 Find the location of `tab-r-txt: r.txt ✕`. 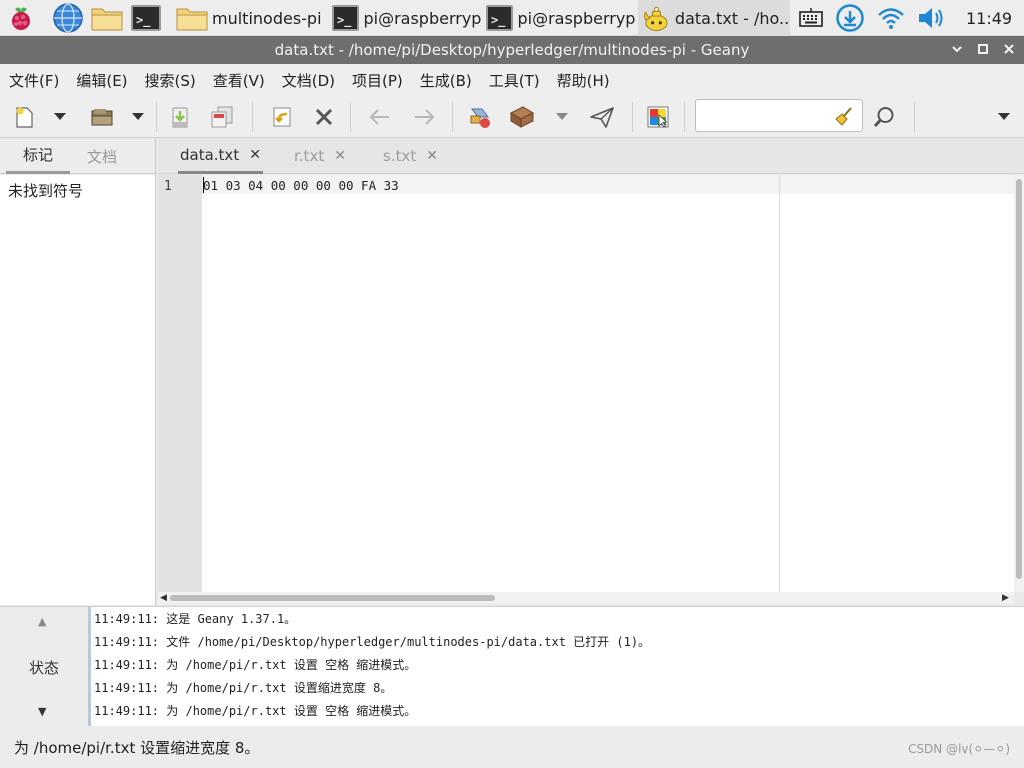

tab-r-txt: r.txt ✕ is located at coordinates (320, 156).